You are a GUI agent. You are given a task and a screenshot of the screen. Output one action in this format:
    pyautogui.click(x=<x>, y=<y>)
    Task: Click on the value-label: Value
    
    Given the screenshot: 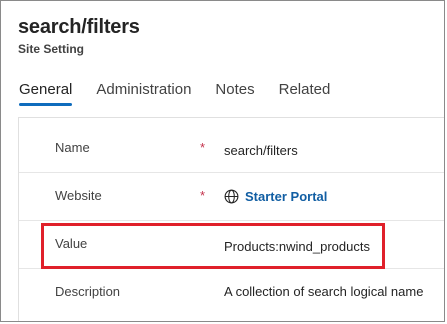 What is the action you would take?
    pyautogui.click(x=71, y=243)
    